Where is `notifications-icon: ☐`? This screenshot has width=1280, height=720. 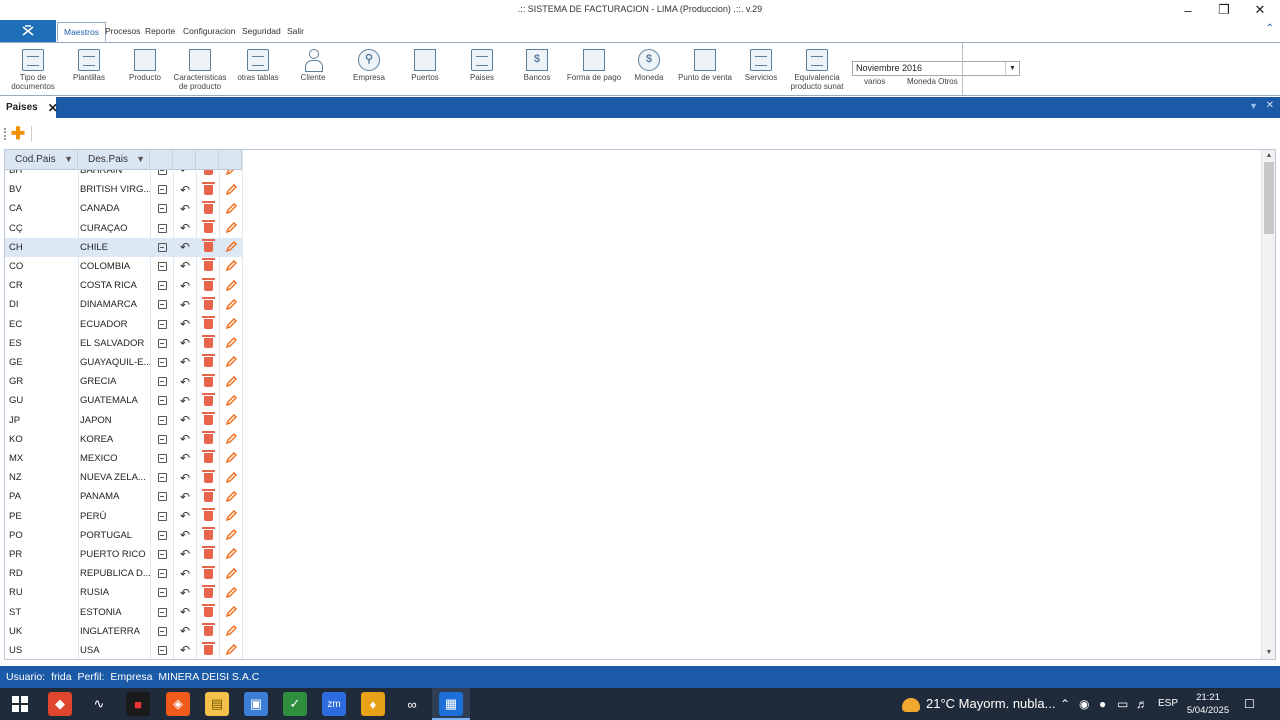
notifications-icon: ☐ is located at coordinates (1249, 704).